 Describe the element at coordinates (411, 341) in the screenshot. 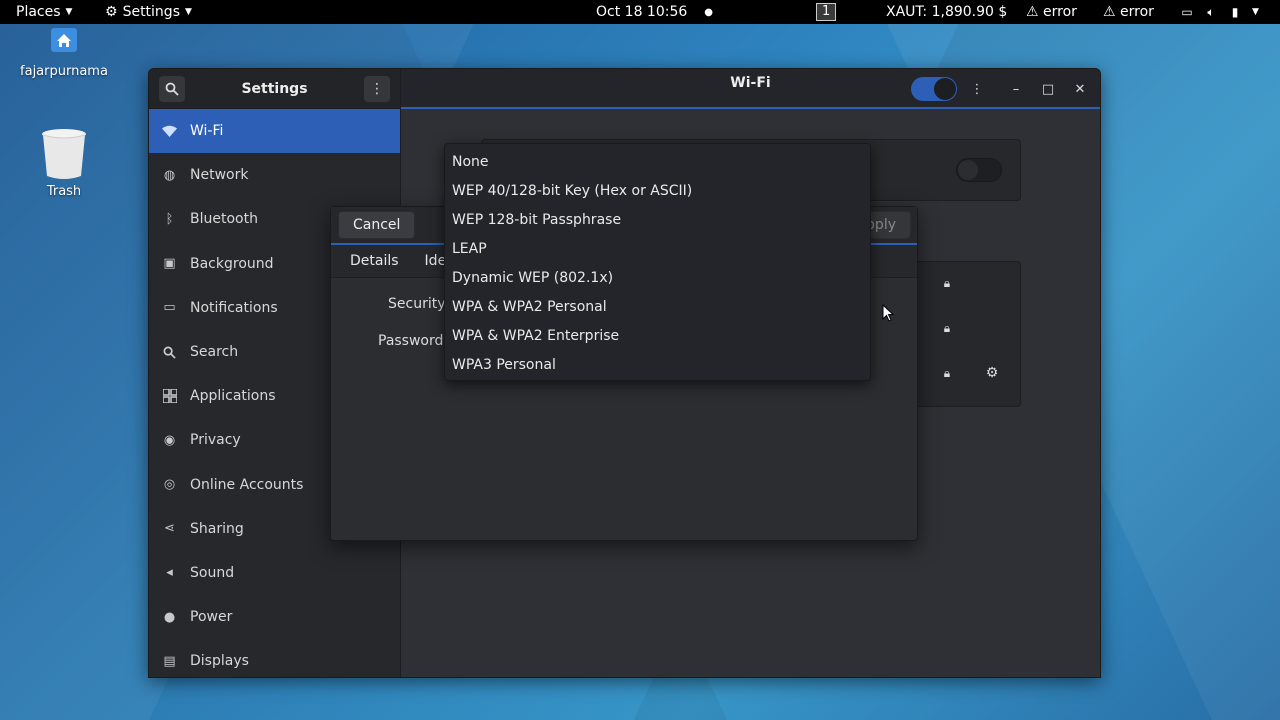

I see `password-label: Password` at that location.